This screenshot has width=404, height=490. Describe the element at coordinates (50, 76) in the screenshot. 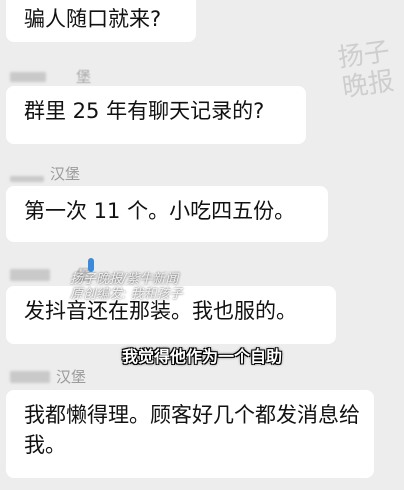

I see `sender-name: 堡` at that location.